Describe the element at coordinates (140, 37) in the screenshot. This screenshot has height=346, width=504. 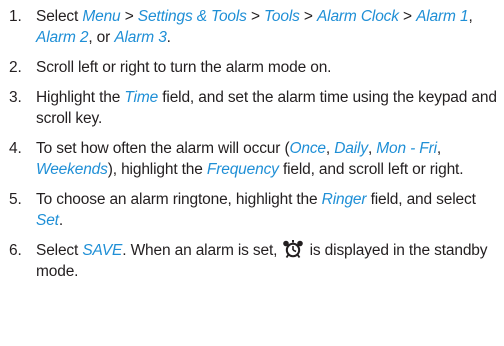
I see `highlighted-term: Alarm 3` at that location.